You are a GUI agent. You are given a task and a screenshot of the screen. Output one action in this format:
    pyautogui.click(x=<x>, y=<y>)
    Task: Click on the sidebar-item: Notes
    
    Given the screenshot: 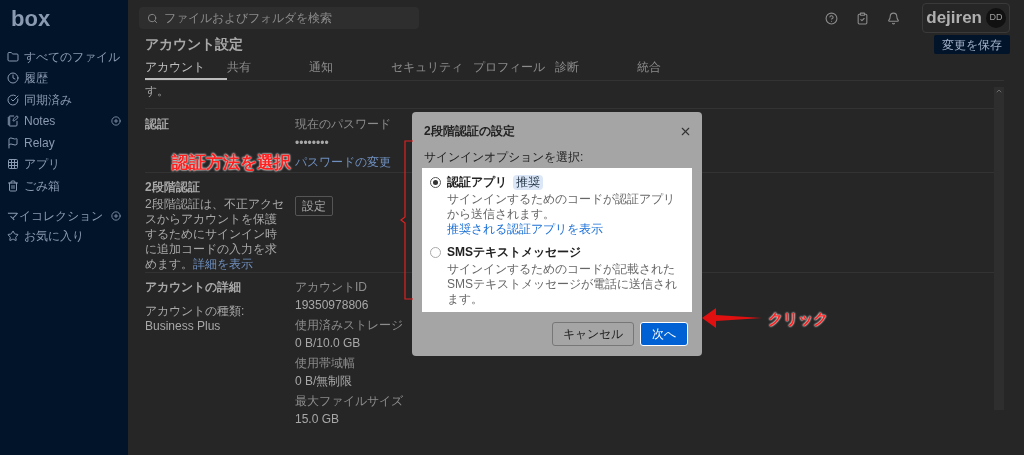 What is the action you would take?
    pyautogui.click(x=64, y=121)
    